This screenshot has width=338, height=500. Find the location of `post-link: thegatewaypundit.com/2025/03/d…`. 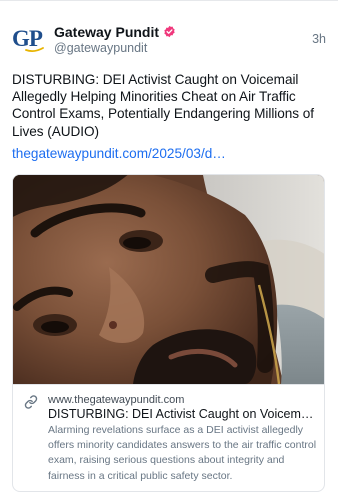

post-link: thegatewaypundit.com/2025/03/d… is located at coordinates (170, 153).